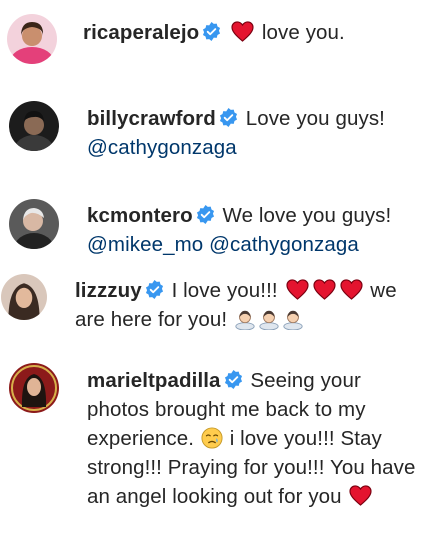 The width and height of the screenshot is (440, 553). What do you see at coordinates (303, 32) in the screenshot?
I see `comment-text: love you.` at bounding box center [303, 32].